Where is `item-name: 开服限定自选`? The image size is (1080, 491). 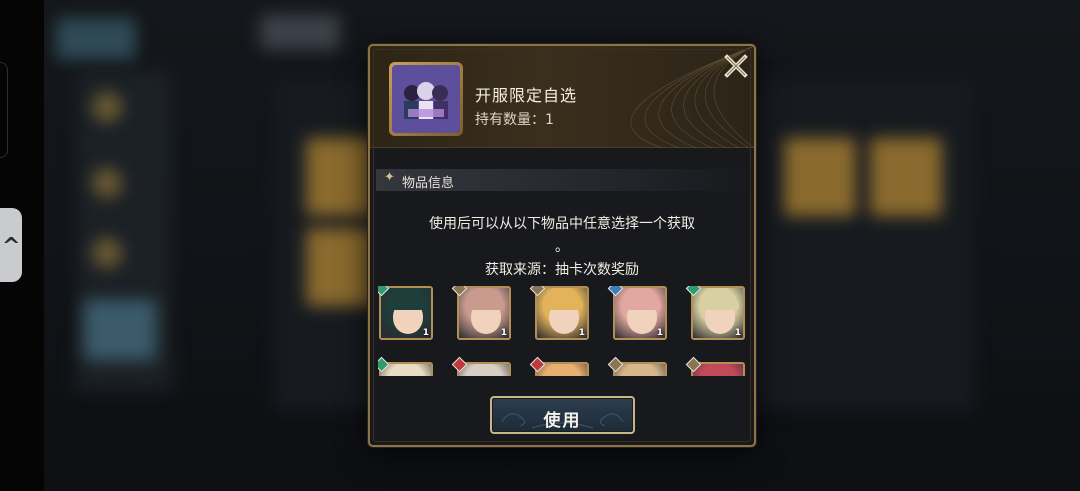 item-name: 开服限定自选 is located at coordinates (526, 95).